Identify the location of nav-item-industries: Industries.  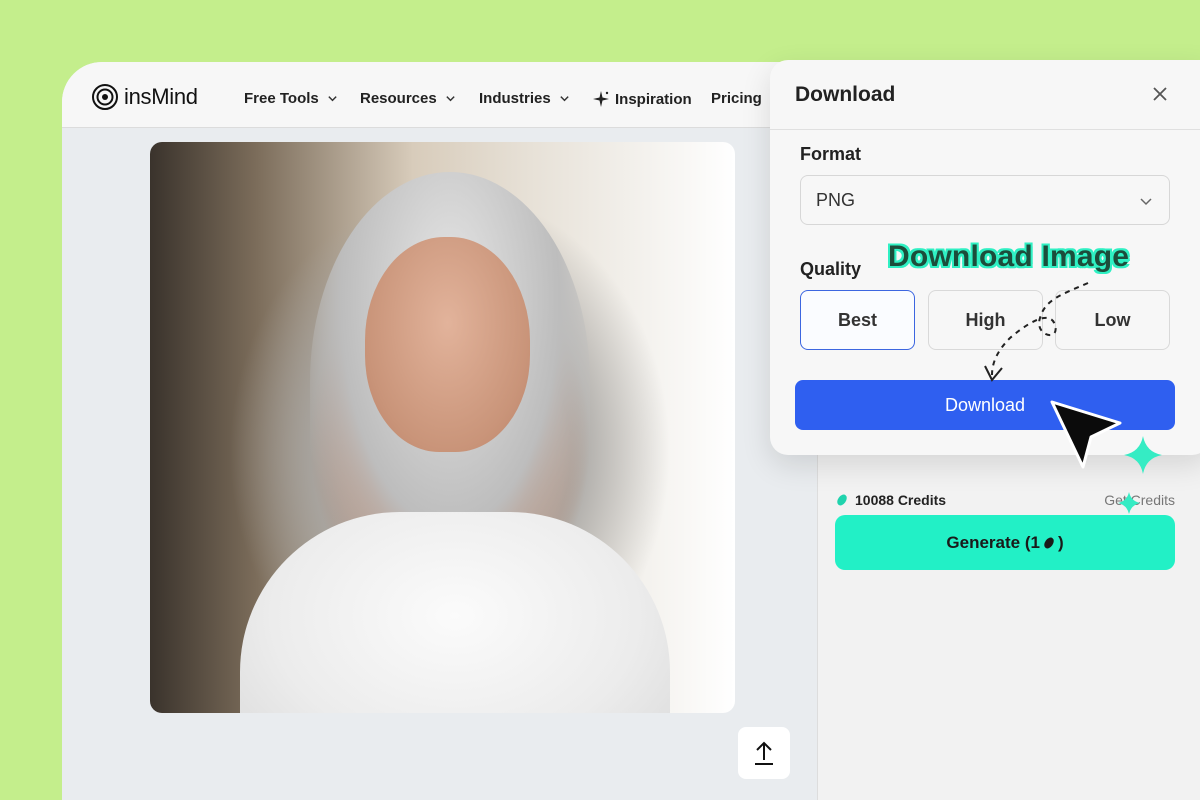
(524, 98).